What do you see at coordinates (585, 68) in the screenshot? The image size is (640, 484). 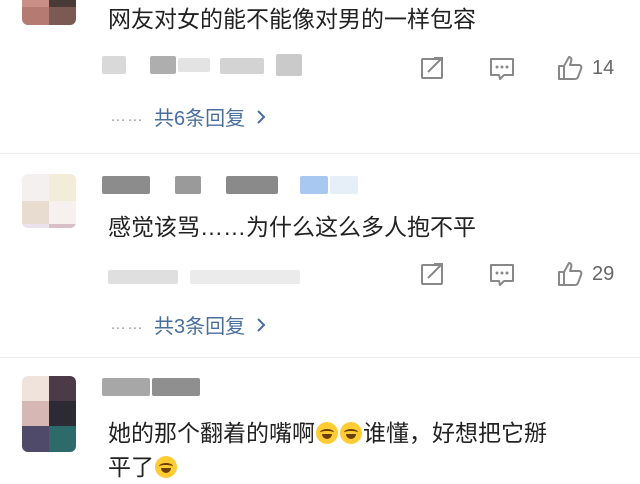 I see `like-button: 14` at bounding box center [585, 68].